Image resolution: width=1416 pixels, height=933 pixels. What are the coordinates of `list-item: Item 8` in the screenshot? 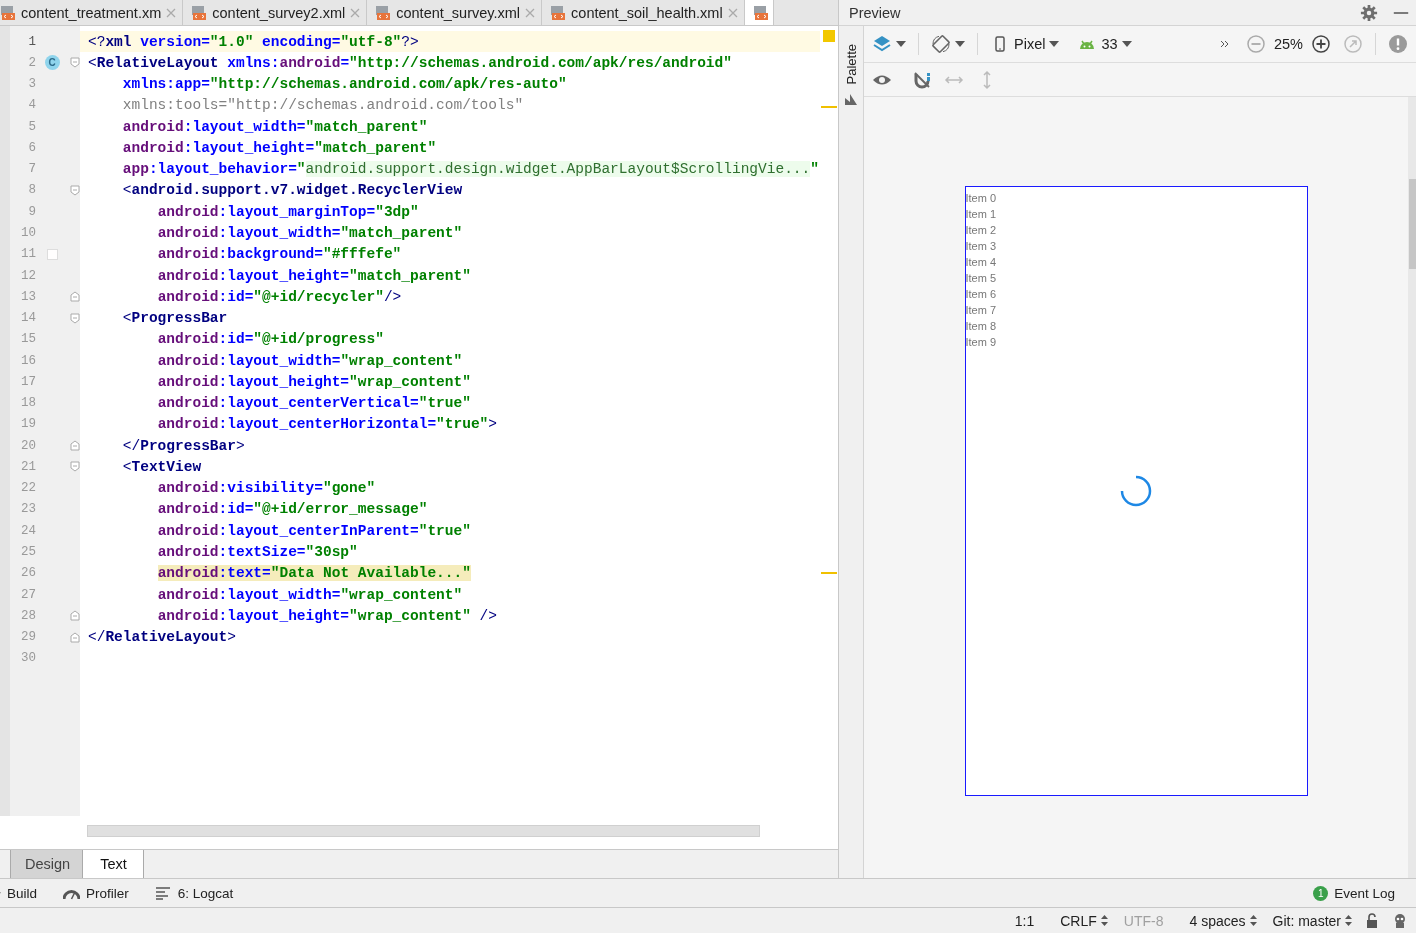 It's located at (981, 326).